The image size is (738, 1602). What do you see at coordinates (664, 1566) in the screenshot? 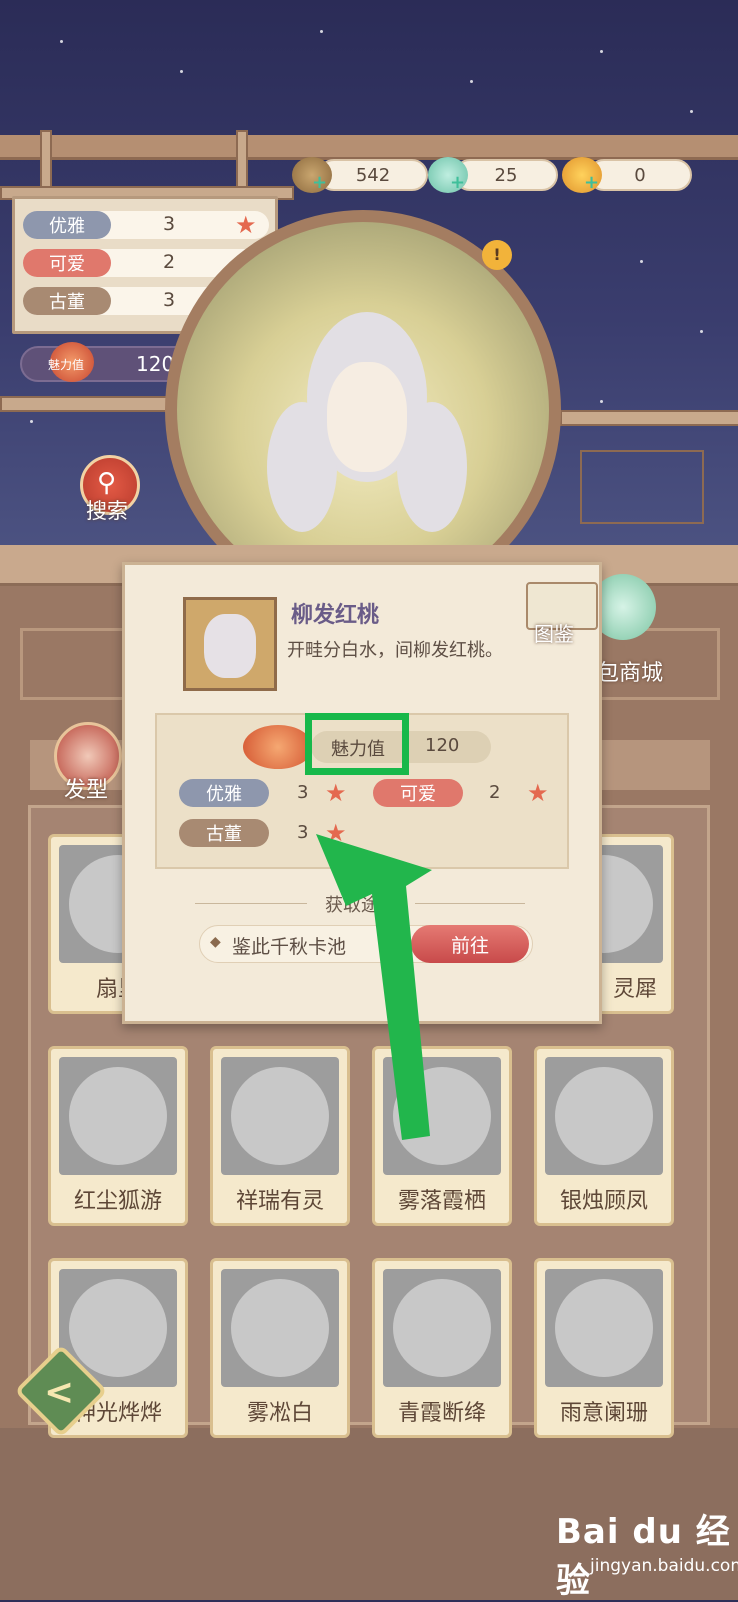
I see `watermark-url: jingyan.baidu.com` at bounding box center [664, 1566].